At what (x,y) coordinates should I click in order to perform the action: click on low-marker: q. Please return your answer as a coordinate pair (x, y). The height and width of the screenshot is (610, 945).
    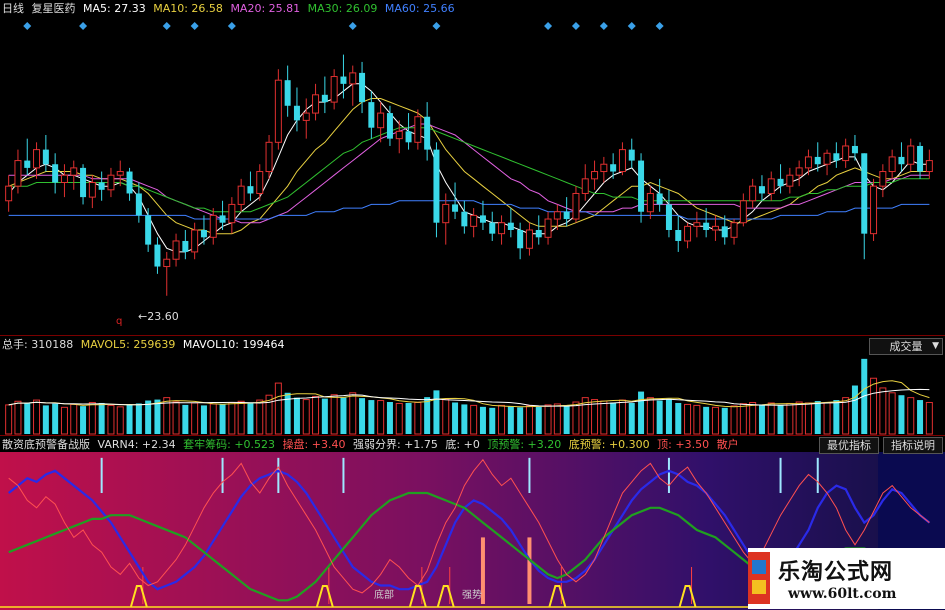
    Looking at the image, I should click on (119, 321).